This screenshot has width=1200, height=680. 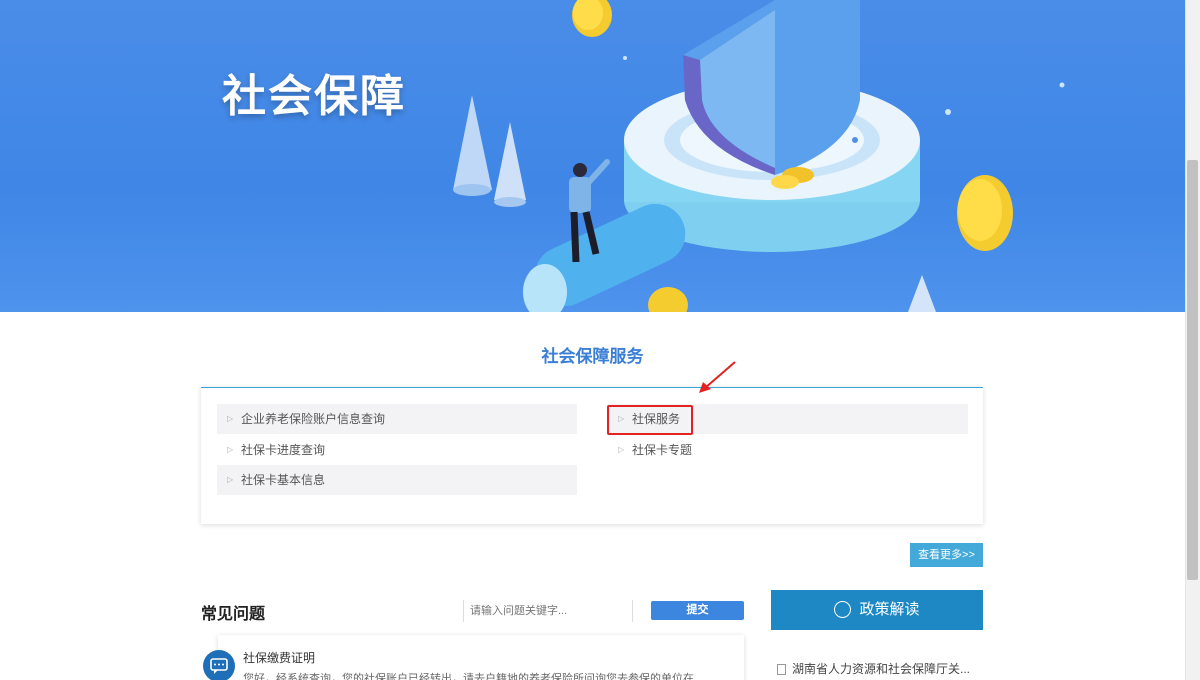 I want to click on document-icon, so click(x=781, y=670).